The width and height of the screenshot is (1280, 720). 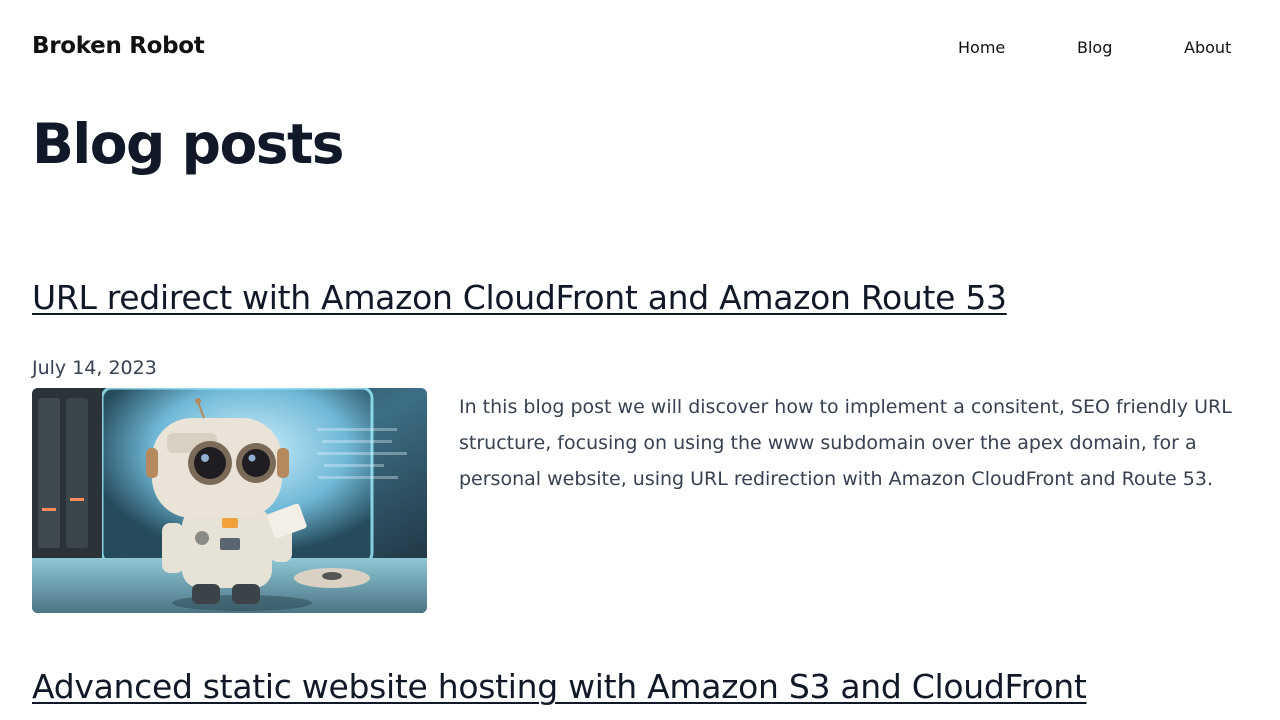 I want to click on page-title: Blog posts, so click(x=188, y=144).